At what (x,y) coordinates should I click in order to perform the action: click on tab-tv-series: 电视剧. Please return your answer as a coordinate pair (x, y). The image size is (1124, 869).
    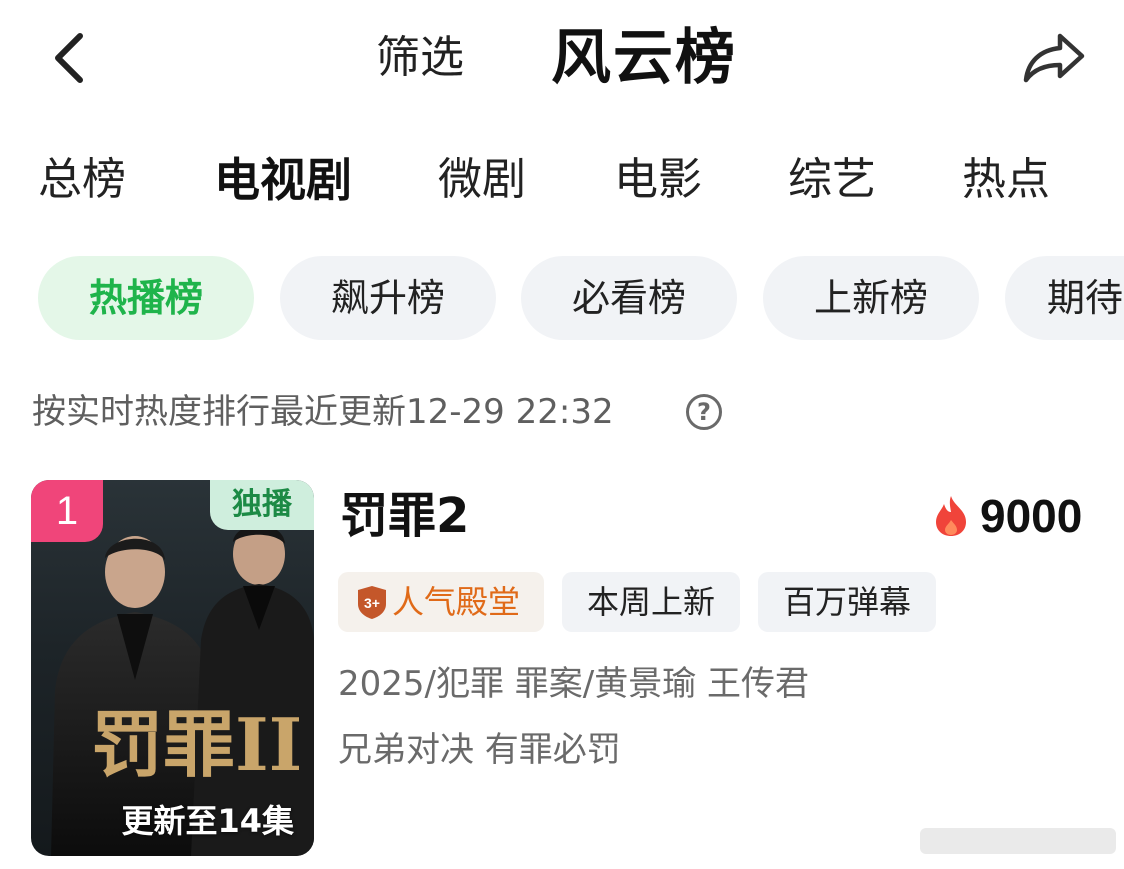
    Looking at the image, I should click on (283, 180).